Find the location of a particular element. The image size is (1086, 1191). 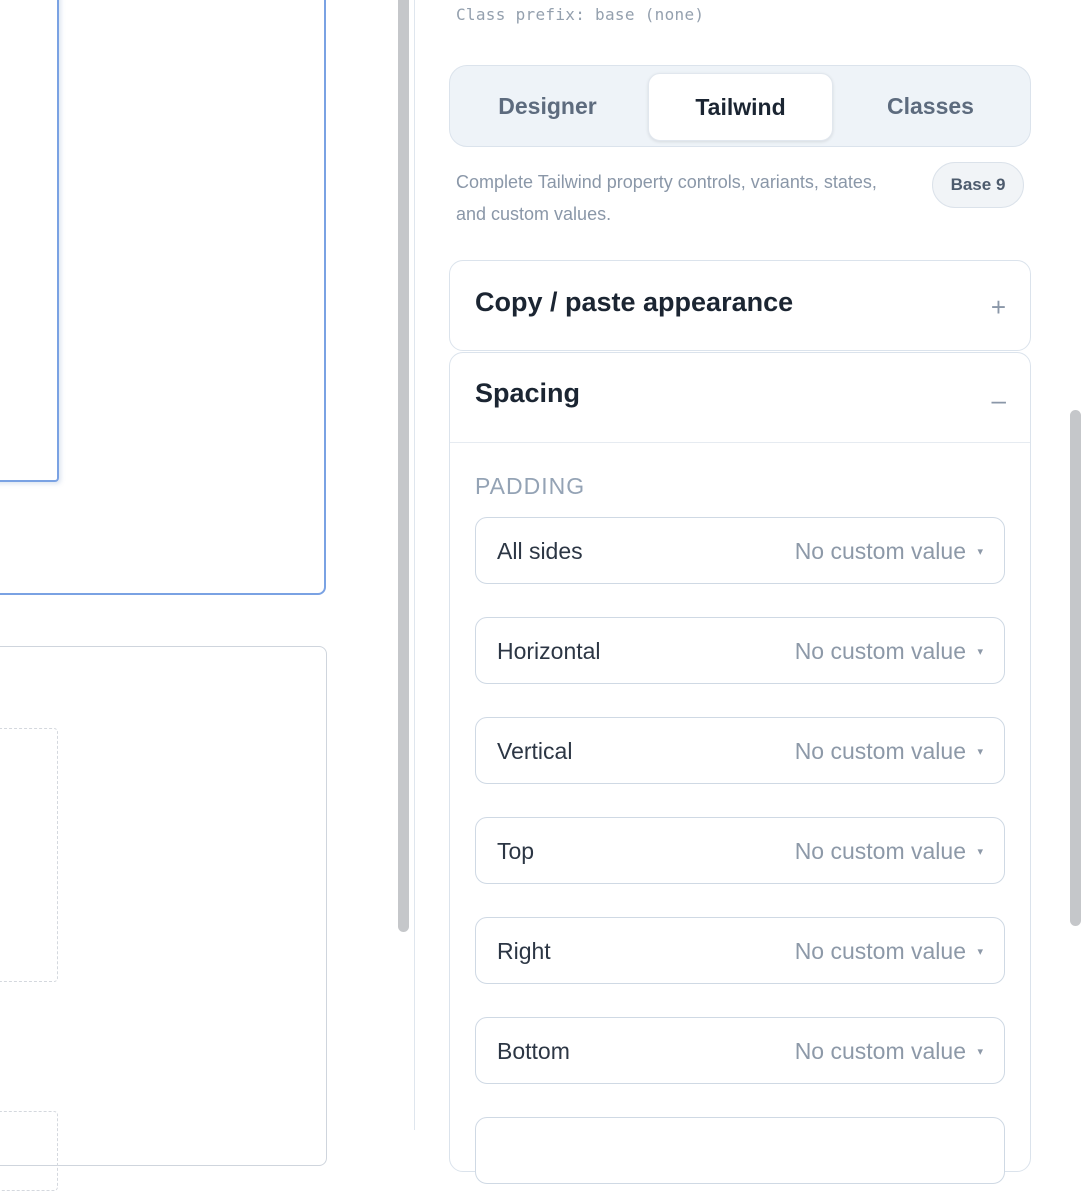

canvas-scrollbar is located at coordinates (403, 466).